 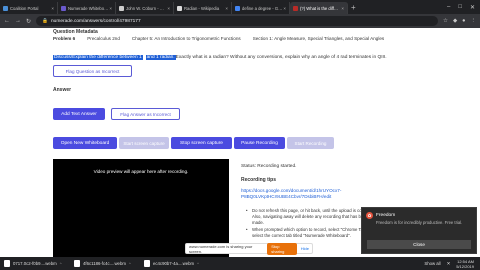 I want to click on profile-icon: ●, so click(x=463, y=21).